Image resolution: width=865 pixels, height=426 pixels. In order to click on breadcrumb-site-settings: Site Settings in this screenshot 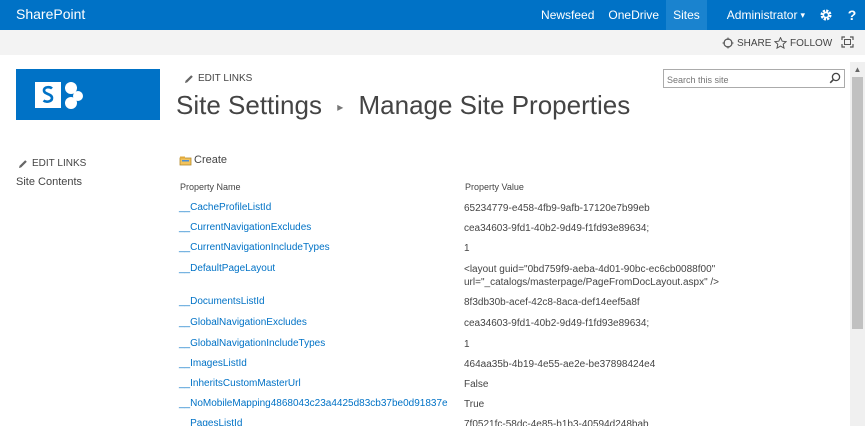, I will do `click(249, 105)`.